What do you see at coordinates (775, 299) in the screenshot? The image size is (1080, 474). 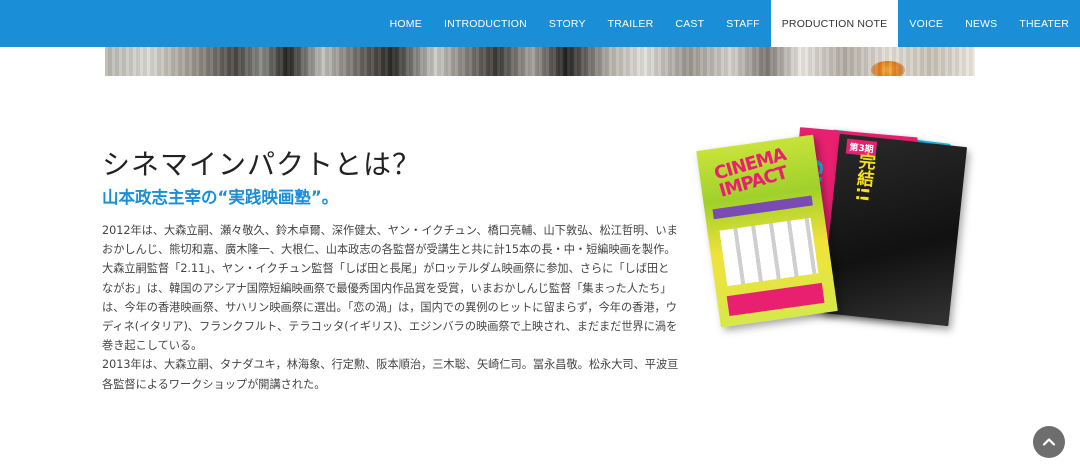 I see `poster-green-footer` at bounding box center [775, 299].